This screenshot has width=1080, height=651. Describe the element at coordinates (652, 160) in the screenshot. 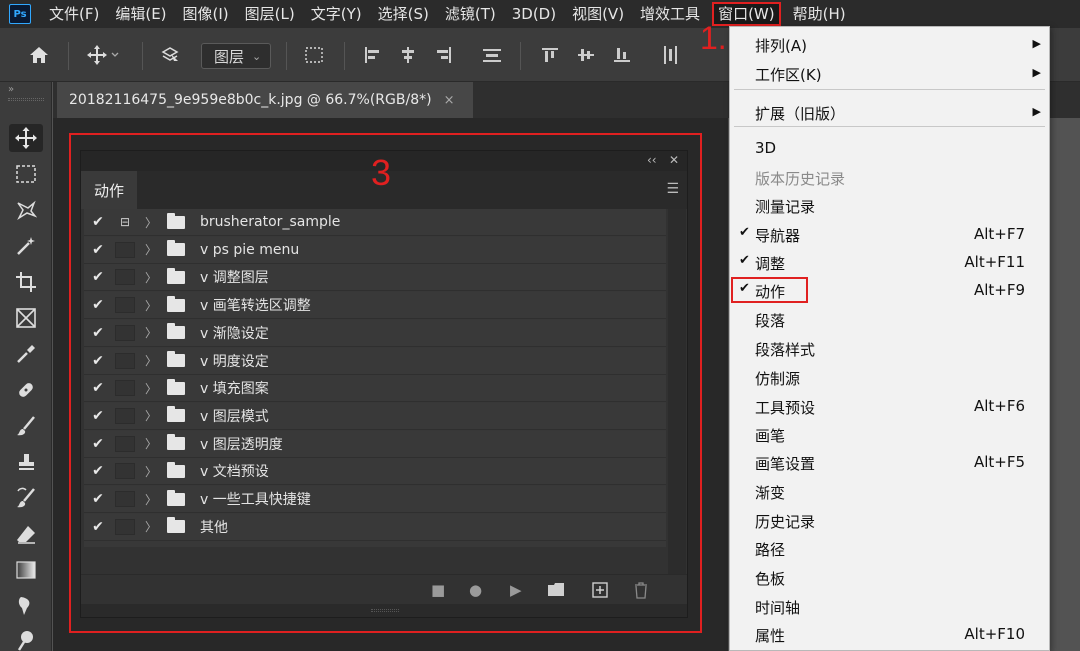

I see `collapse-panel-icon: ‹‹` at that location.